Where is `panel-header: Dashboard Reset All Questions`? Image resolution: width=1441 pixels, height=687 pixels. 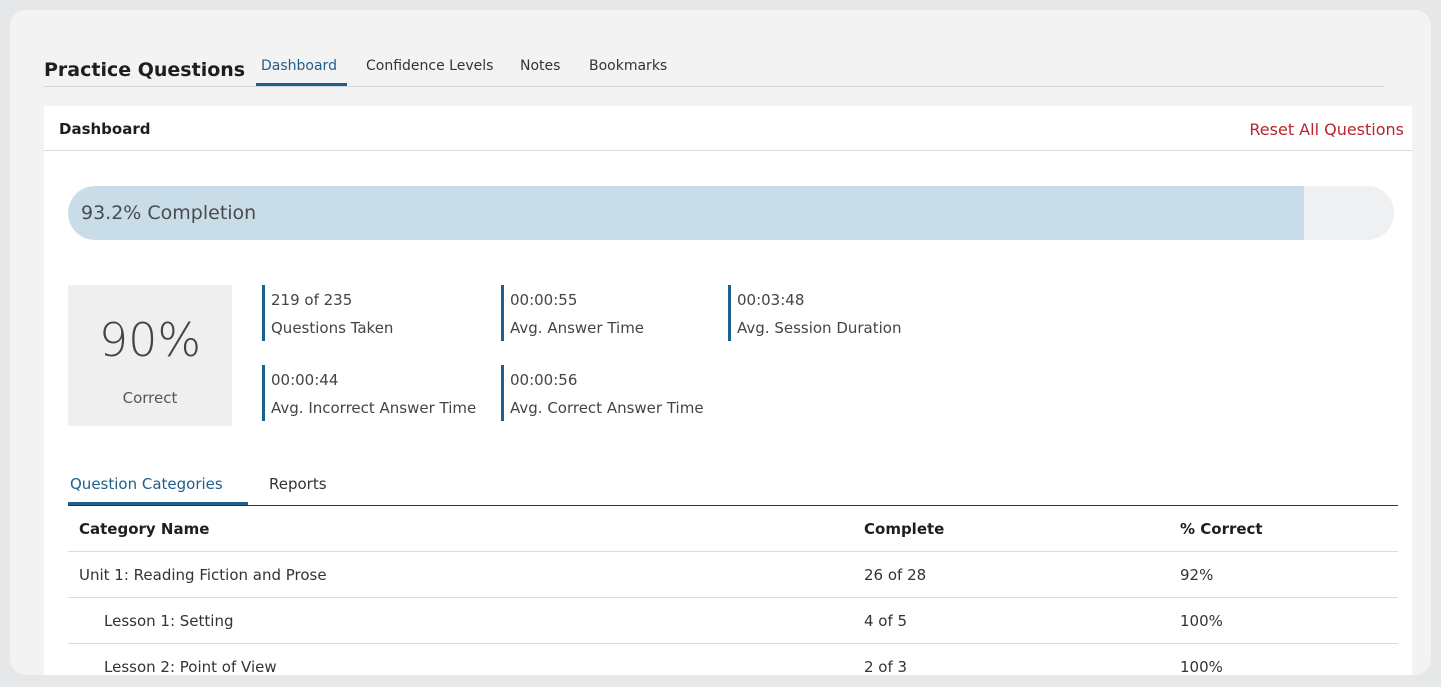 panel-header: Dashboard Reset All Questions is located at coordinates (728, 128).